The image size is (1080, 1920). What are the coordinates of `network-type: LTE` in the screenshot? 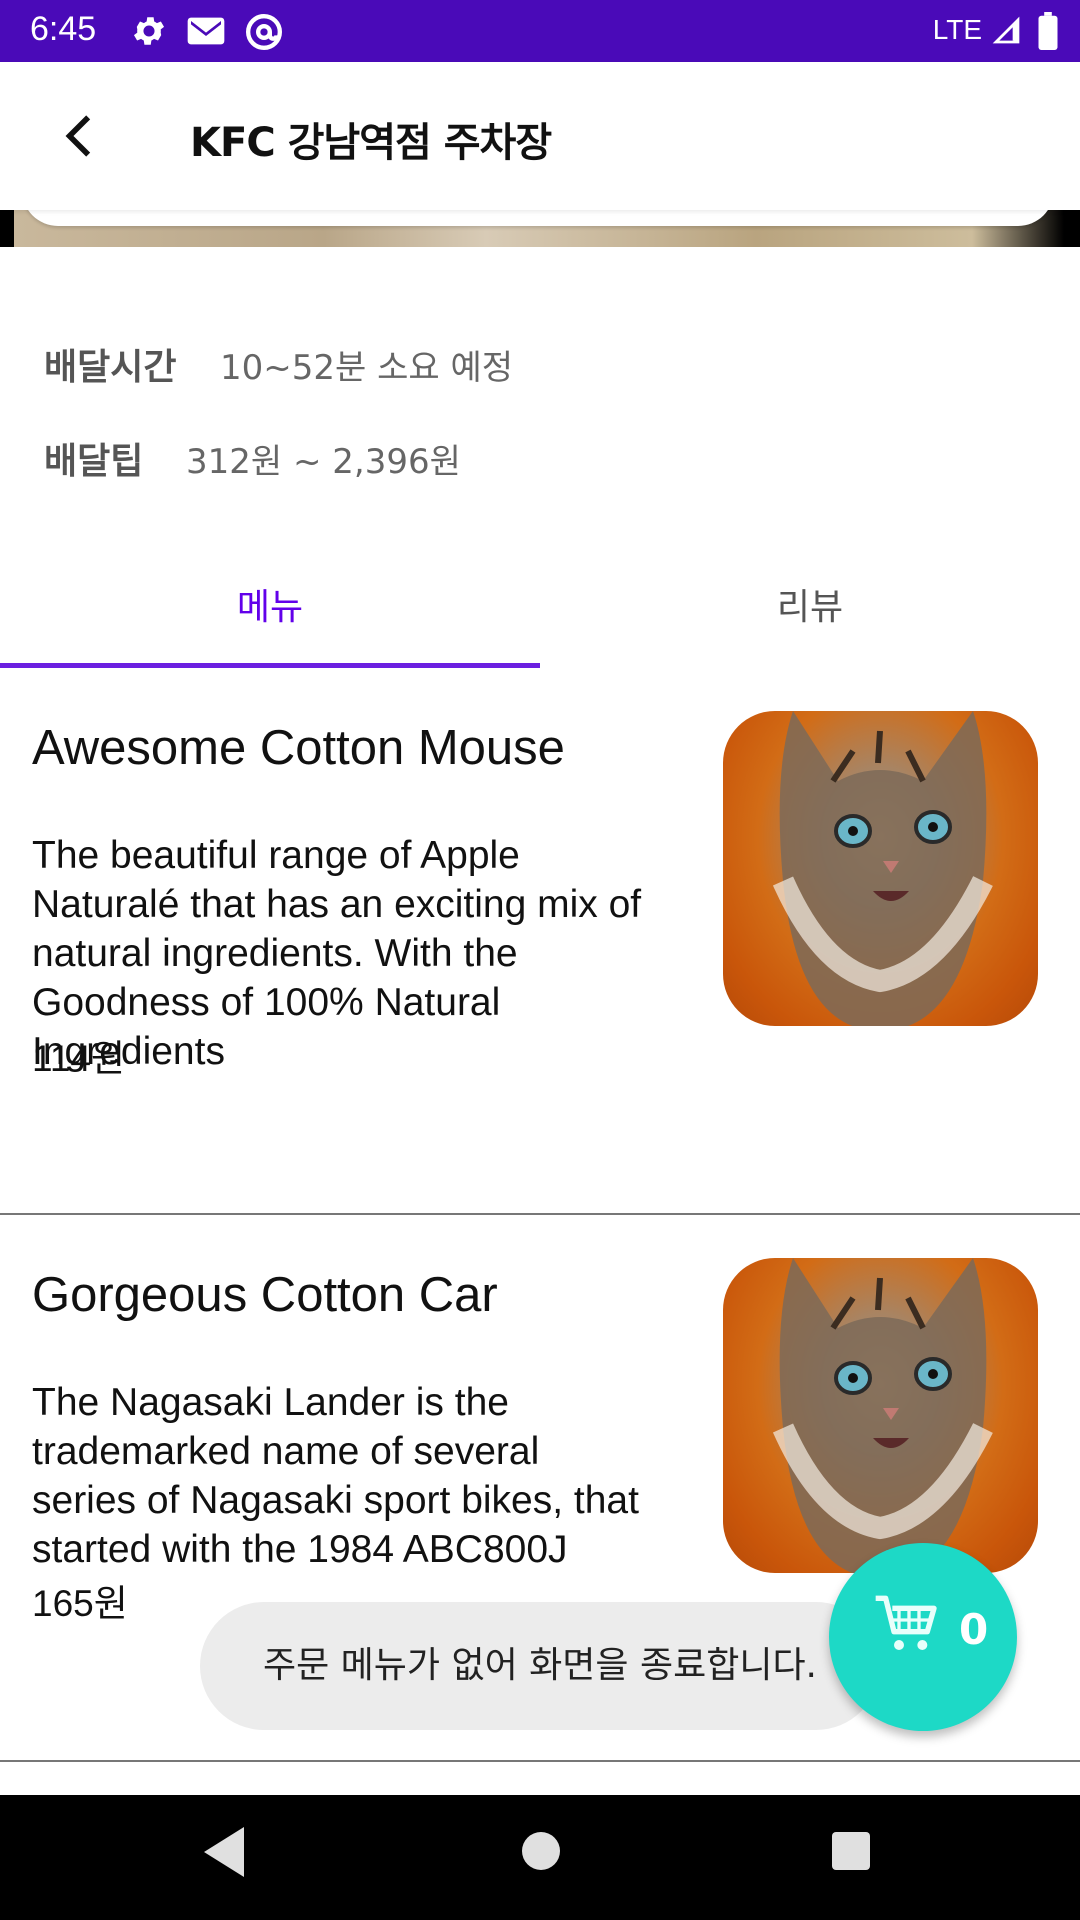 It's located at (957, 29).